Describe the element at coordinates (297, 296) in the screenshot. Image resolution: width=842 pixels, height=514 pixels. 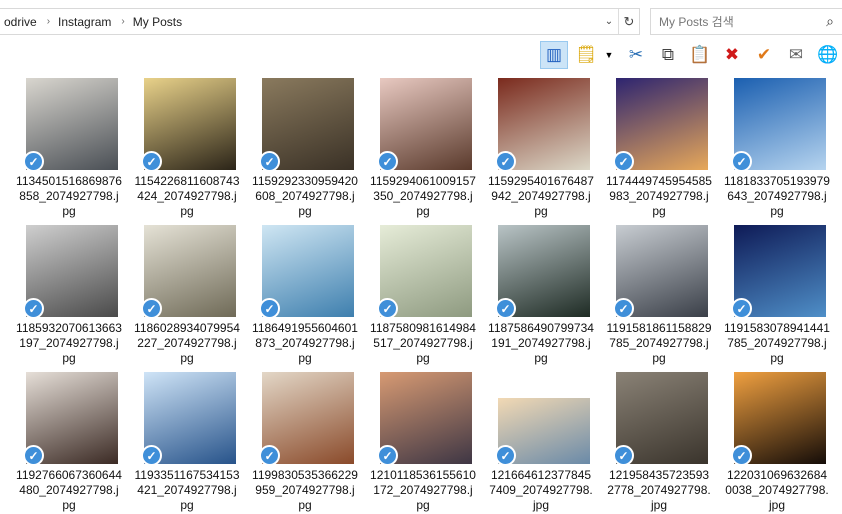
I see `file-item: ✓ 1186491955604601873_2074927798.jpg` at that location.